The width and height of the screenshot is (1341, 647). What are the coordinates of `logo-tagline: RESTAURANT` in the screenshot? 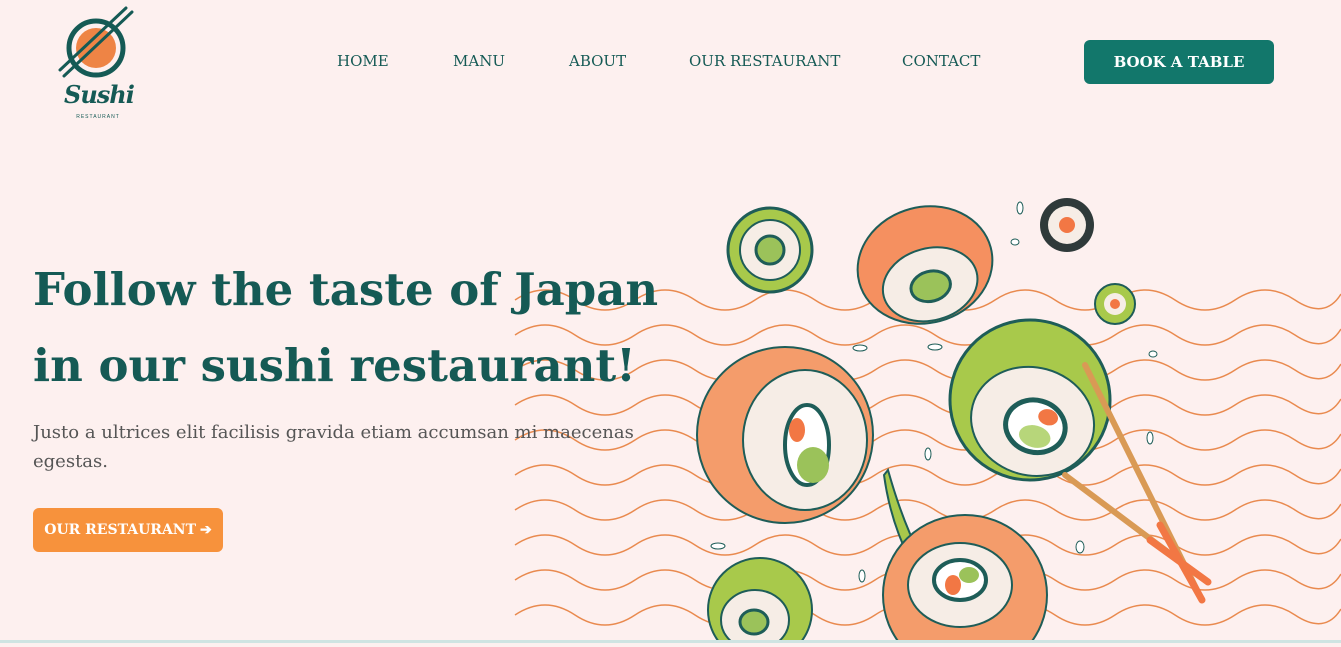 It's located at (98, 117).